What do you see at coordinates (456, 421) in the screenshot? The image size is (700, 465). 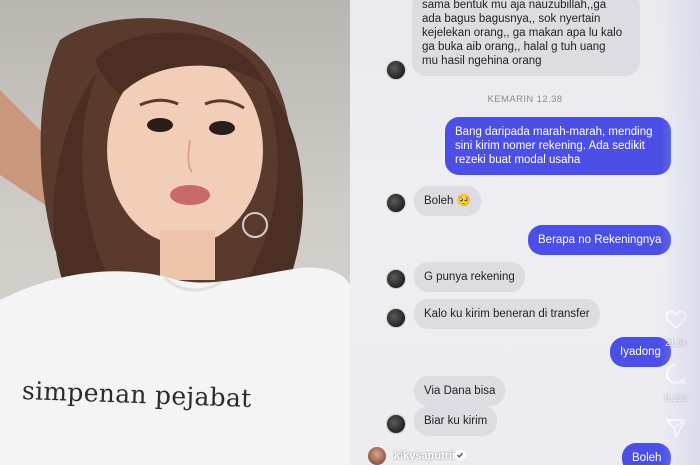 I see `message-bubble-incoming: Biar ku kirim` at bounding box center [456, 421].